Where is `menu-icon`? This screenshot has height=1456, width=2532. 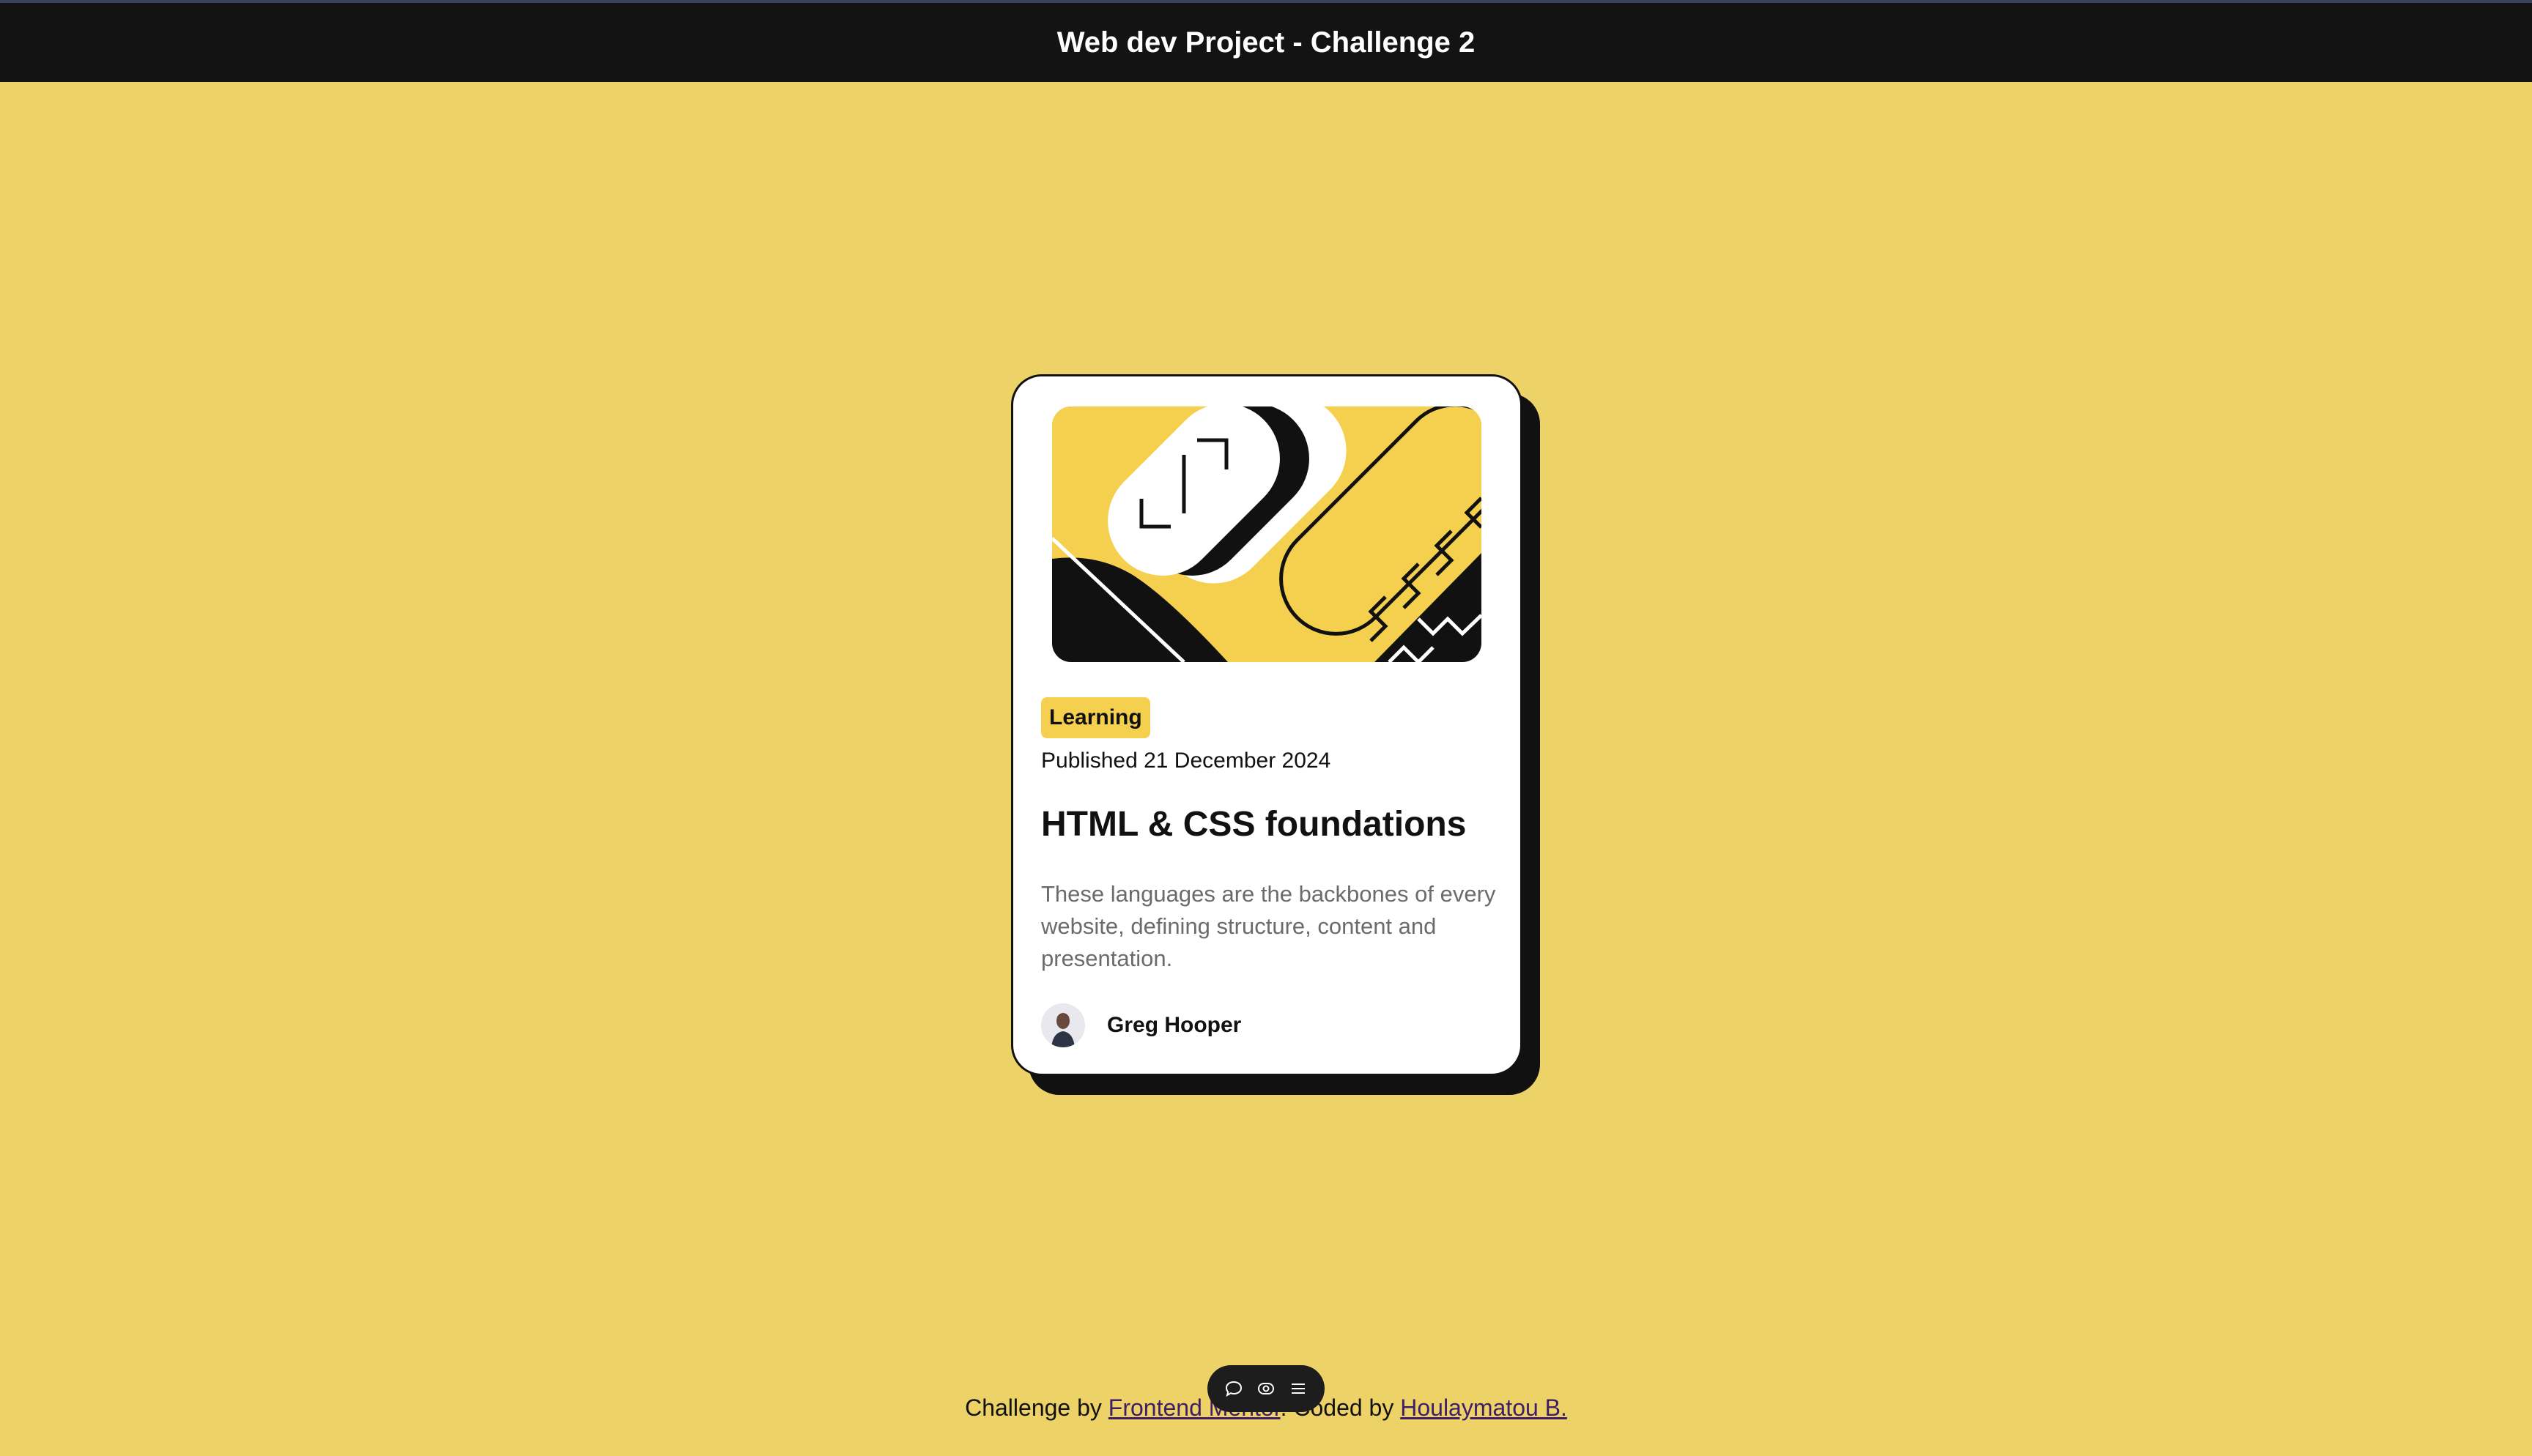 menu-icon is located at coordinates (1298, 1389).